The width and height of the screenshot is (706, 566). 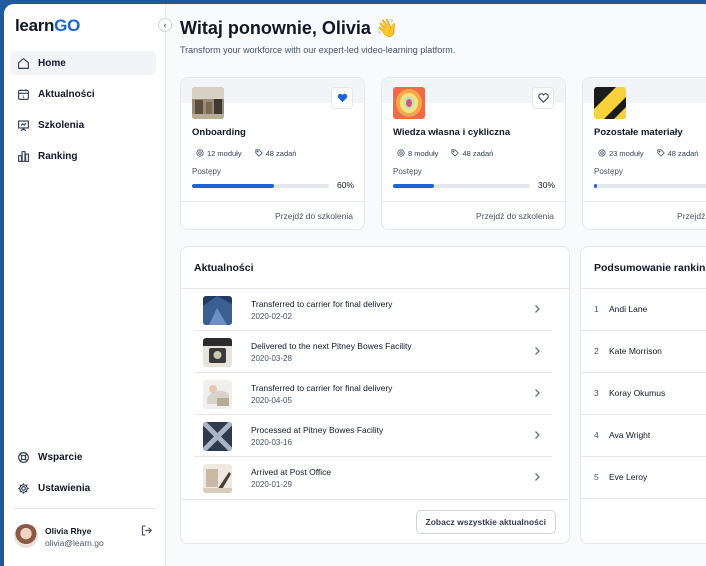 I want to click on ranking-panel-title: Podsumowanie rankingu, so click(x=650, y=268).